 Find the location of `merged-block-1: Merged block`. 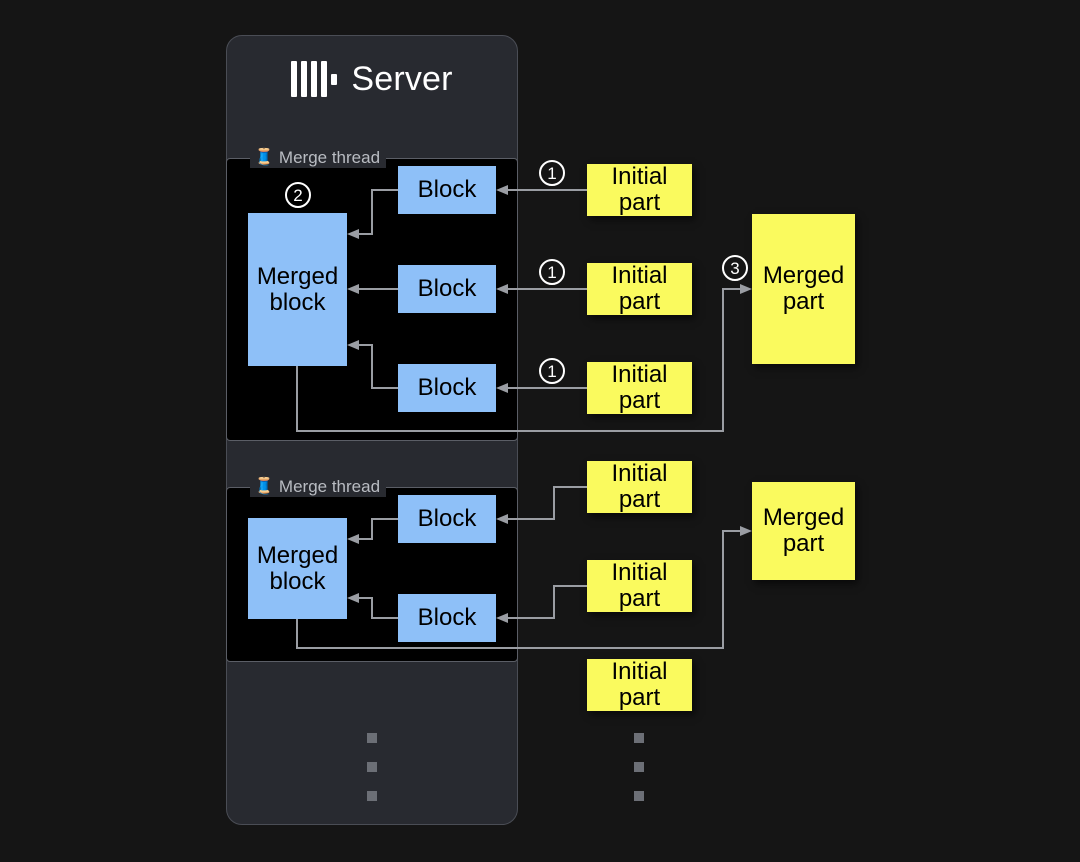

merged-block-1: Merged block is located at coordinates (297, 289).